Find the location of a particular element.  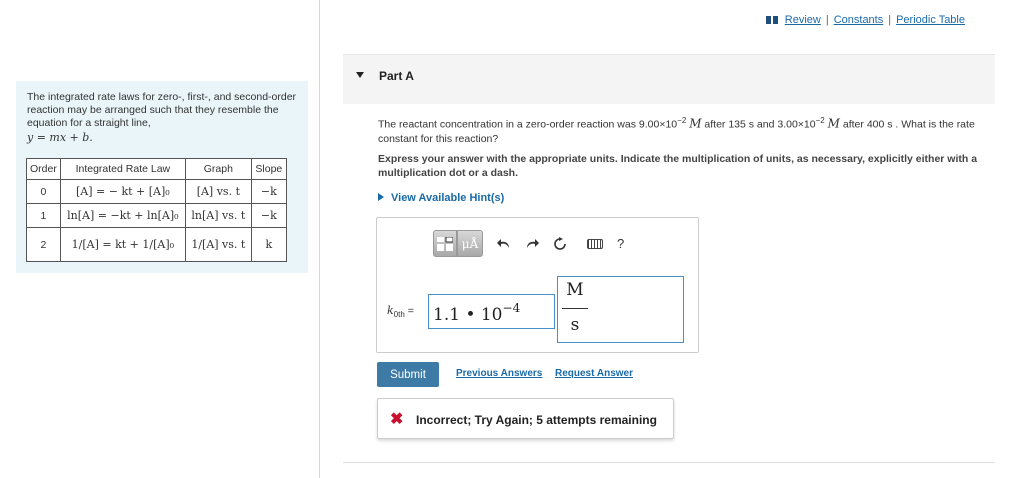

row-graph: [A] vs. t is located at coordinates (218, 191).